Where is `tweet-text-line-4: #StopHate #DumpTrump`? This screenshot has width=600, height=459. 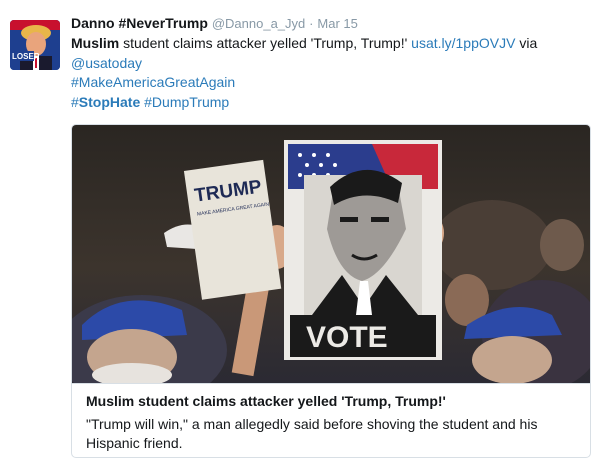
tweet-text-line-4: #StopHate #DumpTrump is located at coordinates (331, 103).